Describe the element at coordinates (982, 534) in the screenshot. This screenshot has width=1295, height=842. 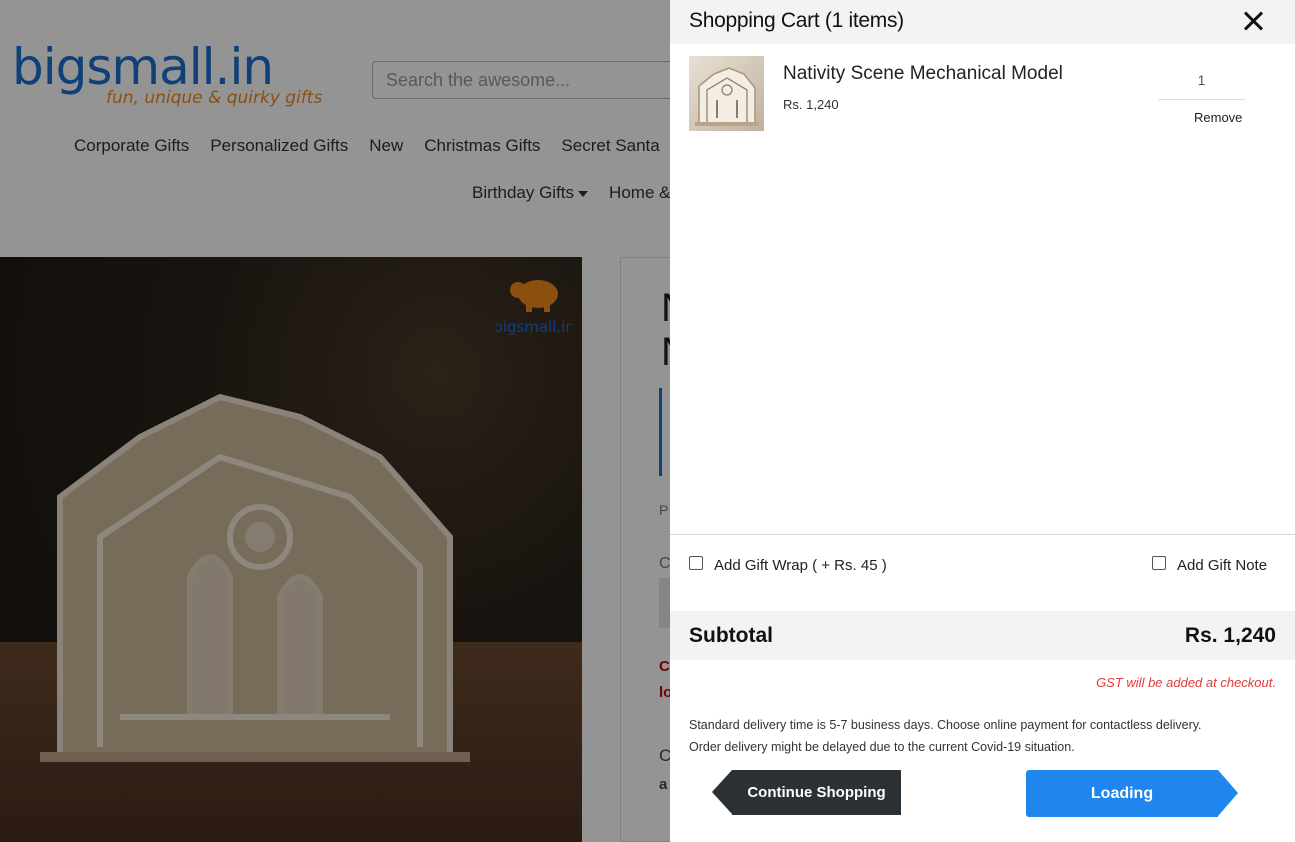
I see `divider` at that location.